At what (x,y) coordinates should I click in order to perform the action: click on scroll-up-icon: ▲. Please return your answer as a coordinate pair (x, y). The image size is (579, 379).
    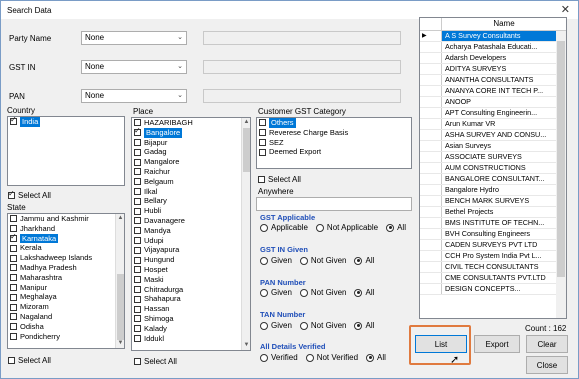
    Looking at the image, I should click on (246, 122).